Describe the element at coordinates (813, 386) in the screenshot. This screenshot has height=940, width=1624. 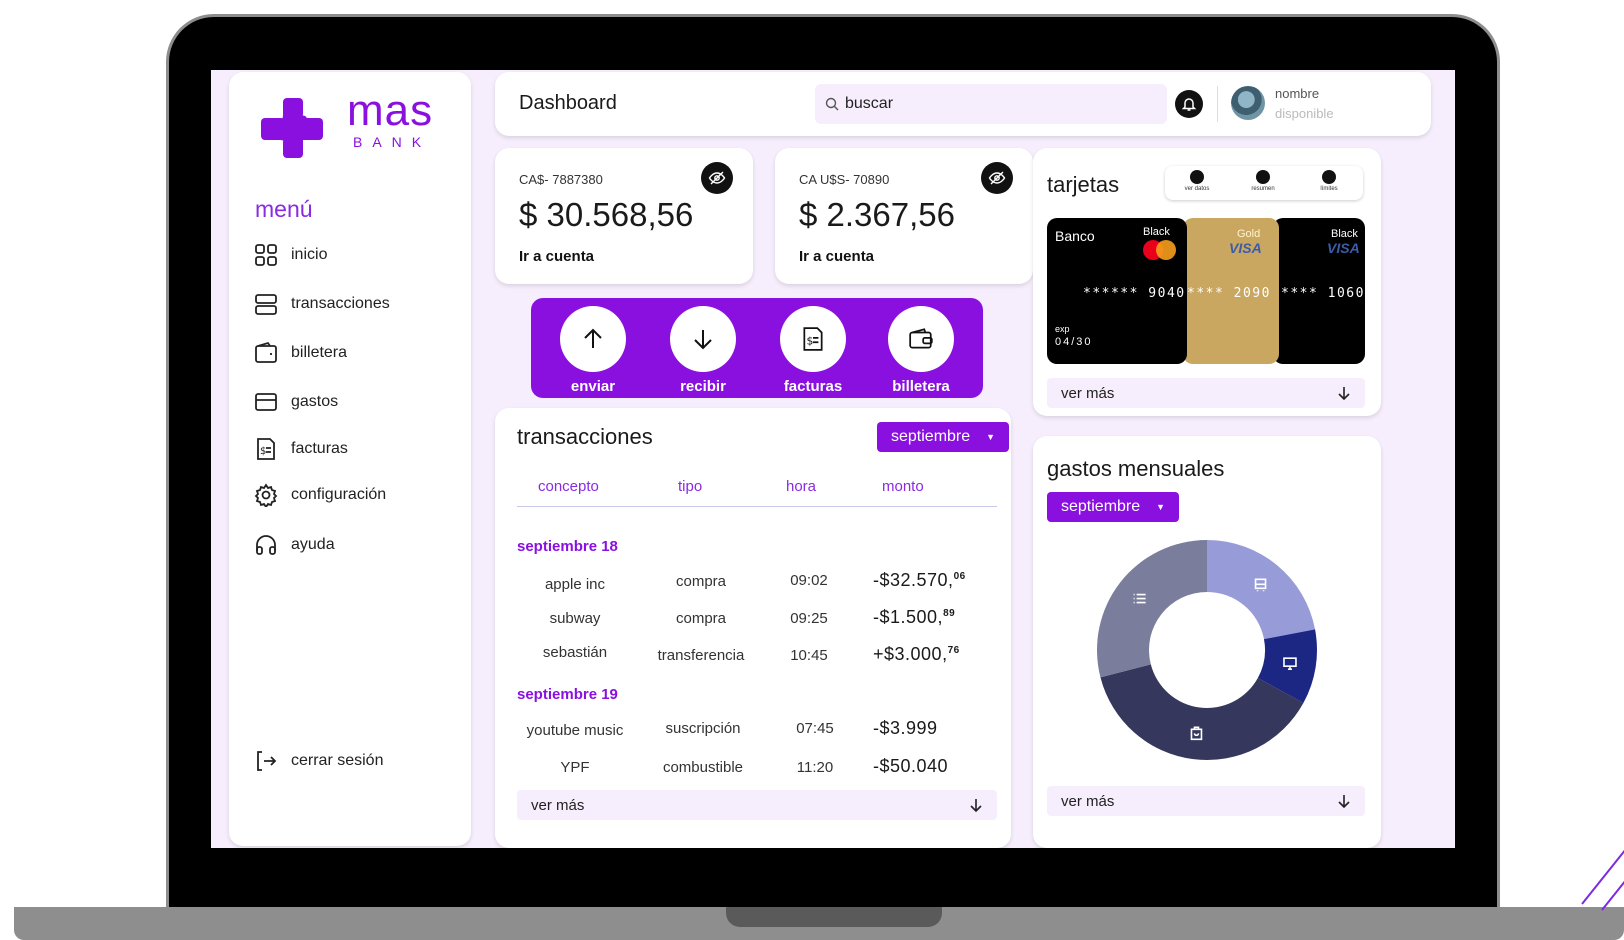
I see `action-label: facturas` at that location.